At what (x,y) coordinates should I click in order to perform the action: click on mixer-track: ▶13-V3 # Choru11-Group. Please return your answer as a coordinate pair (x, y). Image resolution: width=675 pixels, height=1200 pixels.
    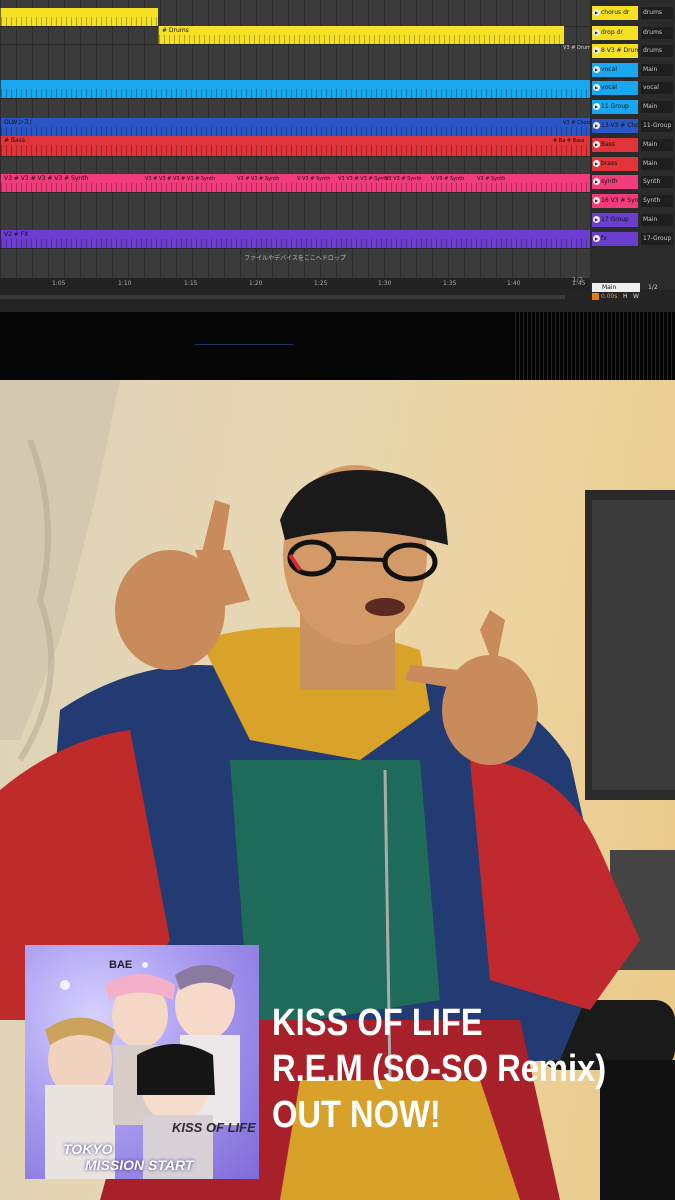
    Looking at the image, I should click on (632, 126).